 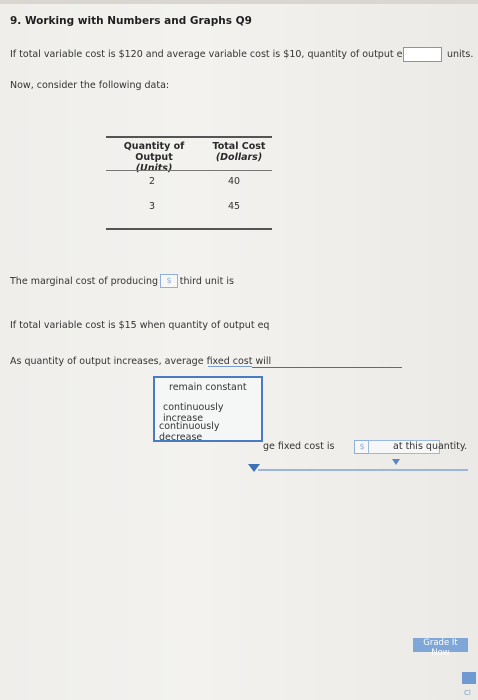 I want to click on dropdown-arrow-small-icon, so click(x=396, y=462).